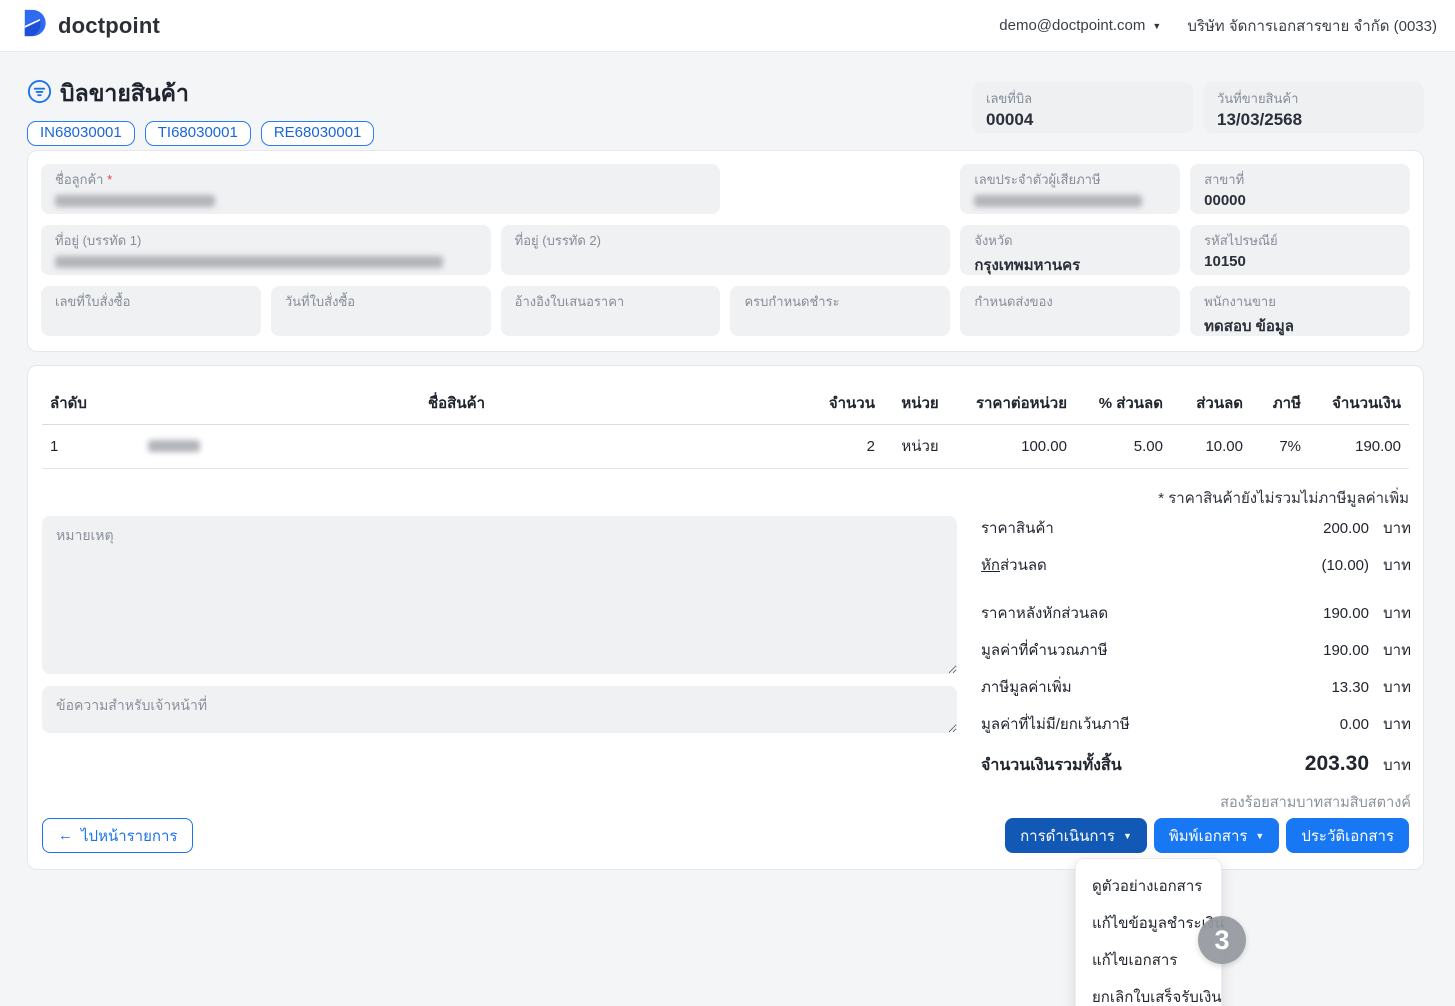  I want to click on tax-id-redacted-value, so click(1058, 201).